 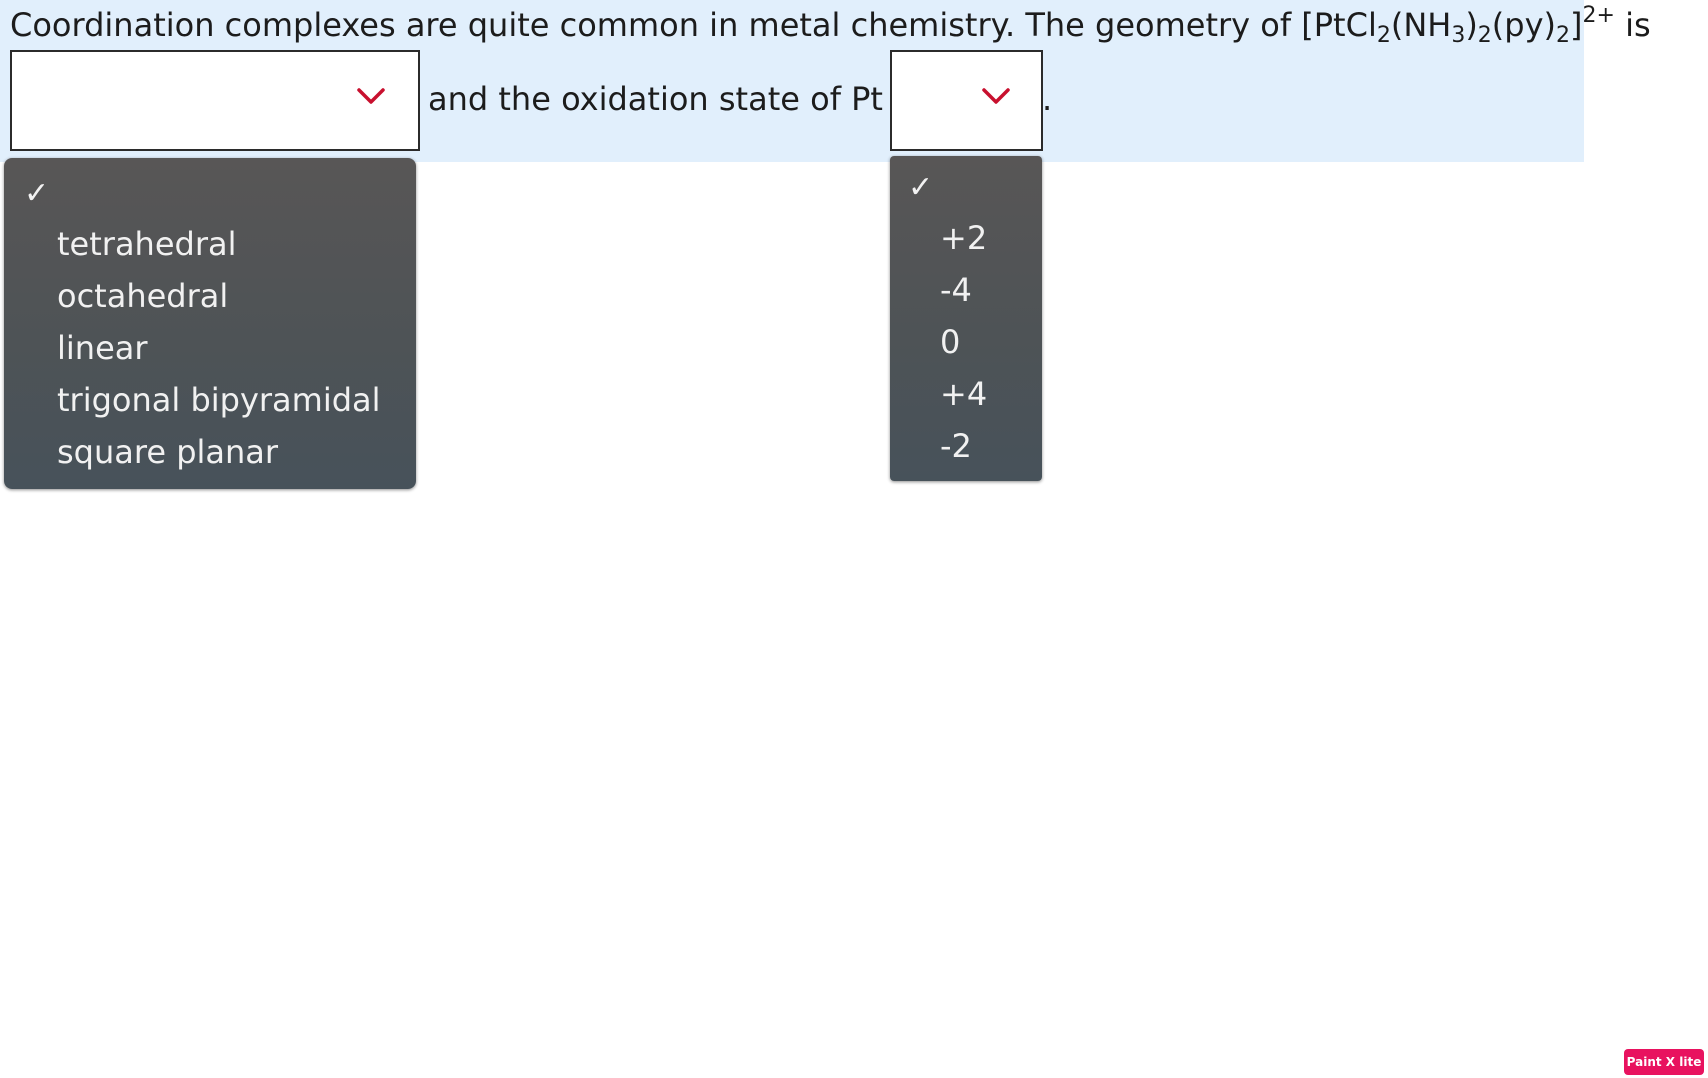 What do you see at coordinates (966, 100) in the screenshot?
I see `oxidation-state-select` at bounding box center [966, 100].